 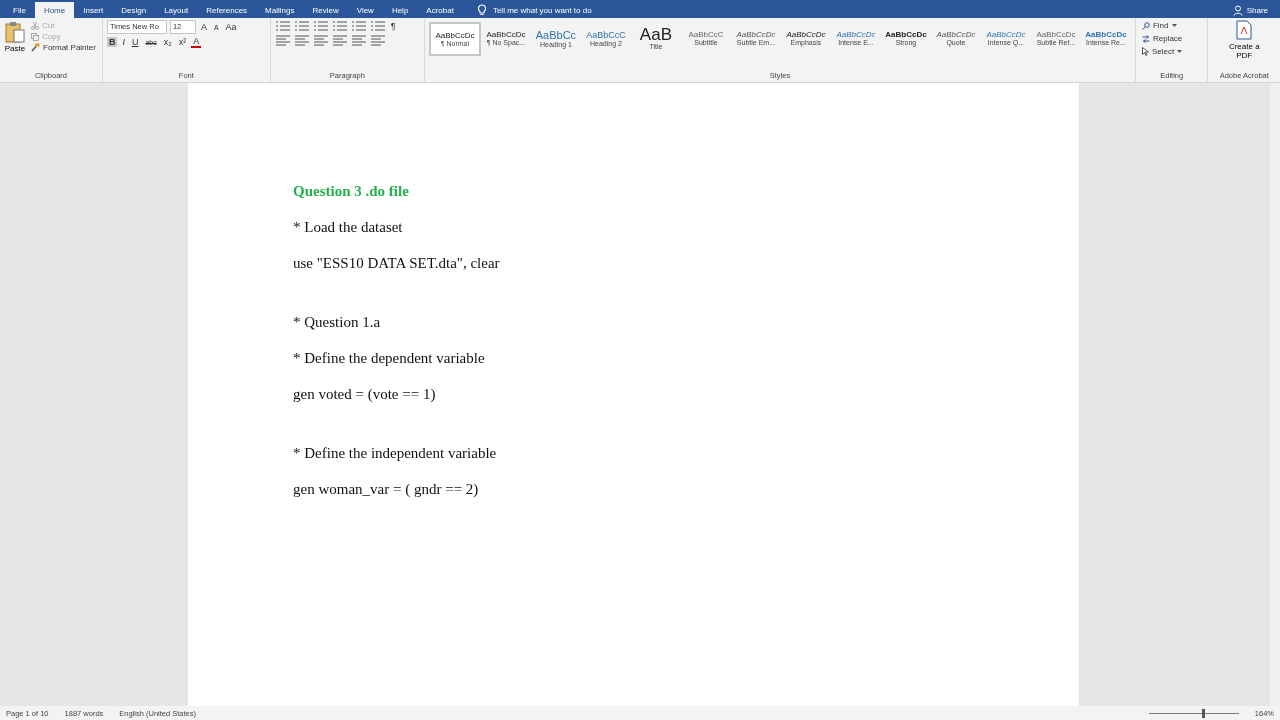 What do you see at coordinates (35, 36) in the screenshot?
I see `copy-icon` at bounding box center [35, 36].